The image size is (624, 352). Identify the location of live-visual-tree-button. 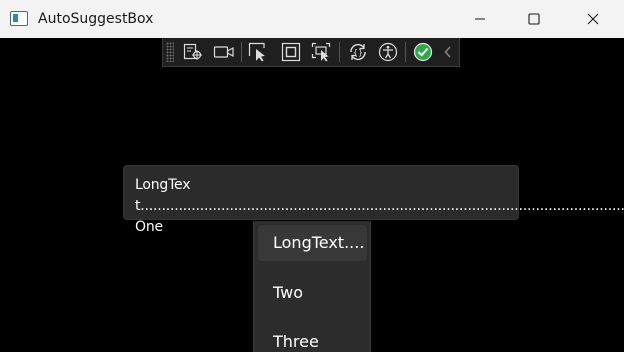
(193, 52).